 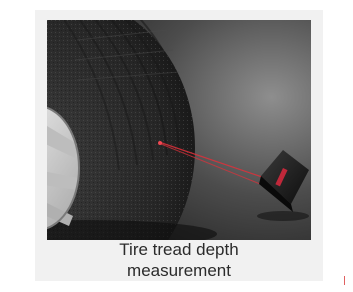 What do you see at coordinates (179, 260) in the screenshot?
I see `figure-caption: Tire tread depth measurement` at bounding box center [179, 260].